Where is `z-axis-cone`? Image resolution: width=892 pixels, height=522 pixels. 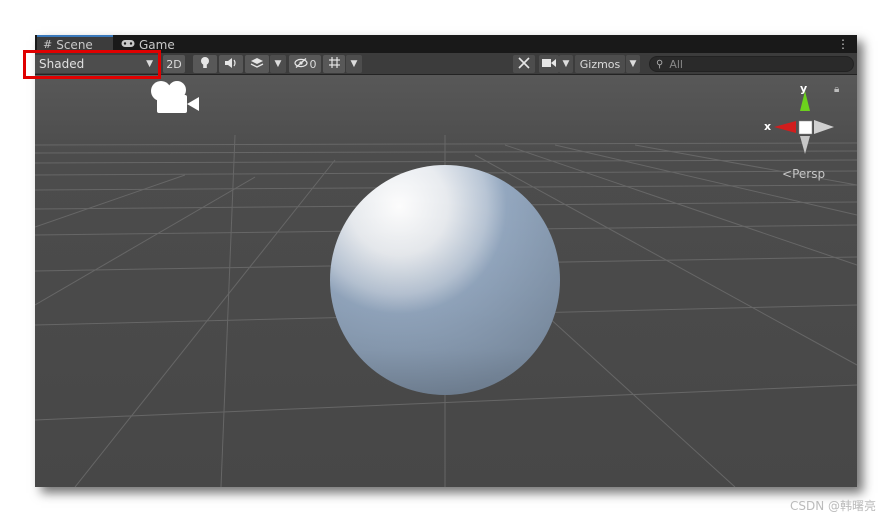 z-axis-cone is located at coordinates (824, 127).